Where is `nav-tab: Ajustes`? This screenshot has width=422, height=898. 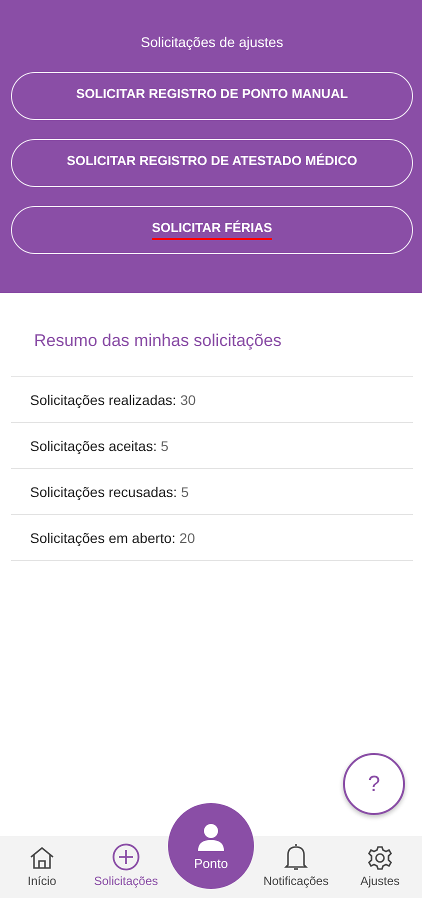 nav-tab: Ajustes is located at coordinates (380, 867).